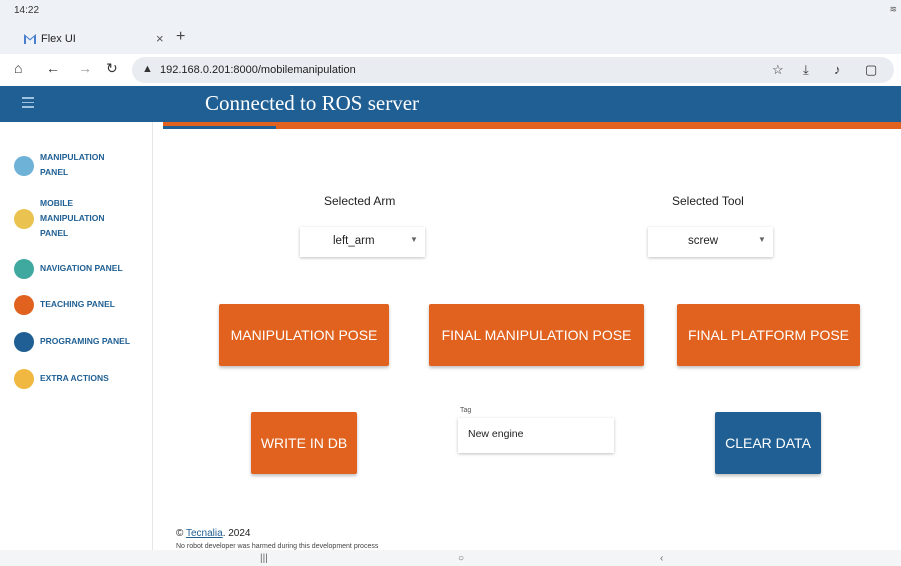  What do you see at coordinates (147, 69) in the screenshot?
I see `warning-triangle-icon: ▲` at bounding box center [147, 69].